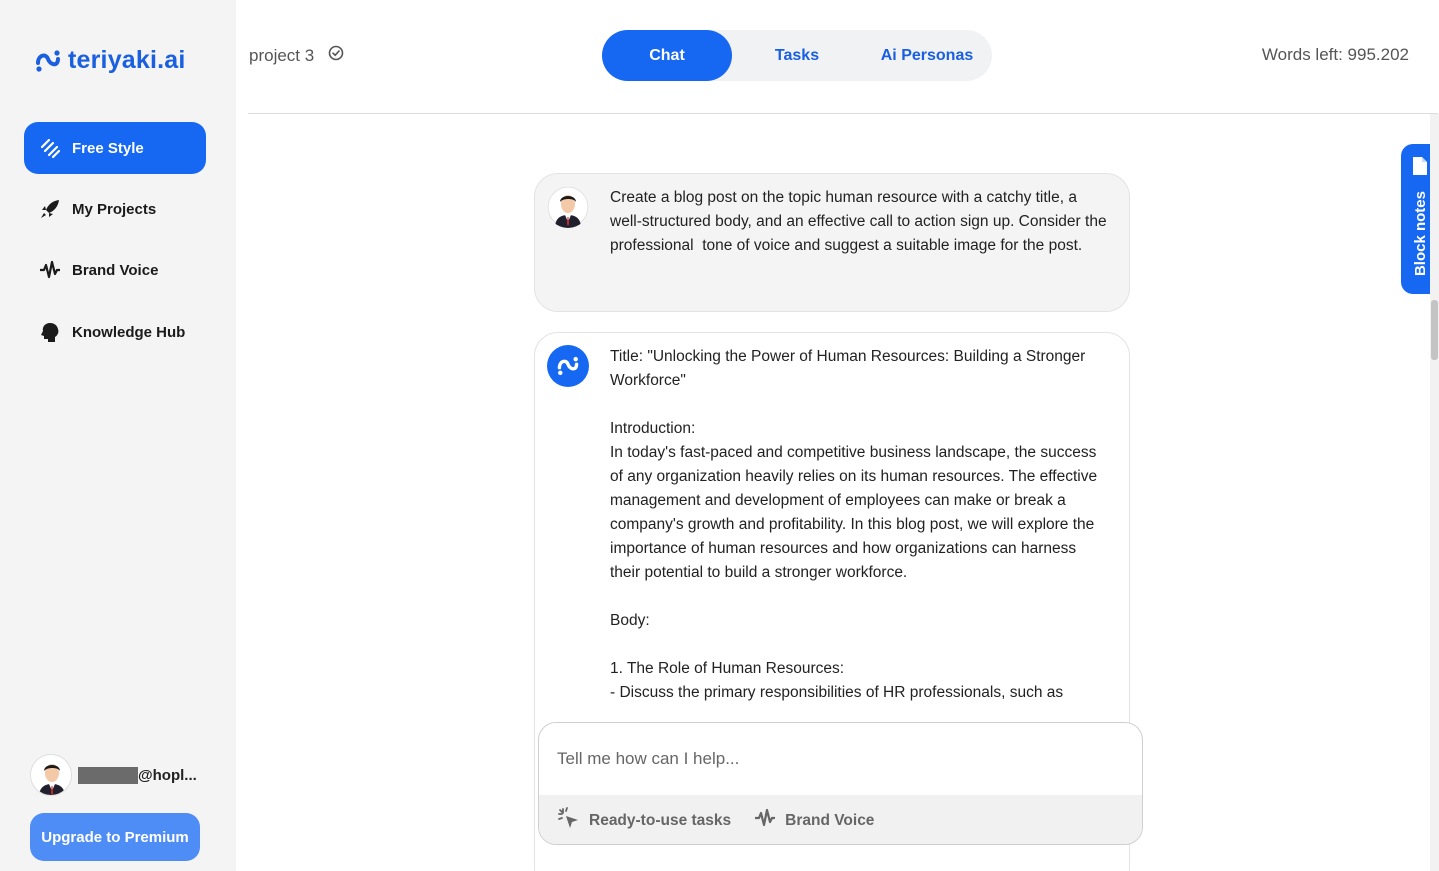 The width and height of the screenshot is (1439, 871). I want to click on brand-voice-button: Brand Voice, so click(813, 820).